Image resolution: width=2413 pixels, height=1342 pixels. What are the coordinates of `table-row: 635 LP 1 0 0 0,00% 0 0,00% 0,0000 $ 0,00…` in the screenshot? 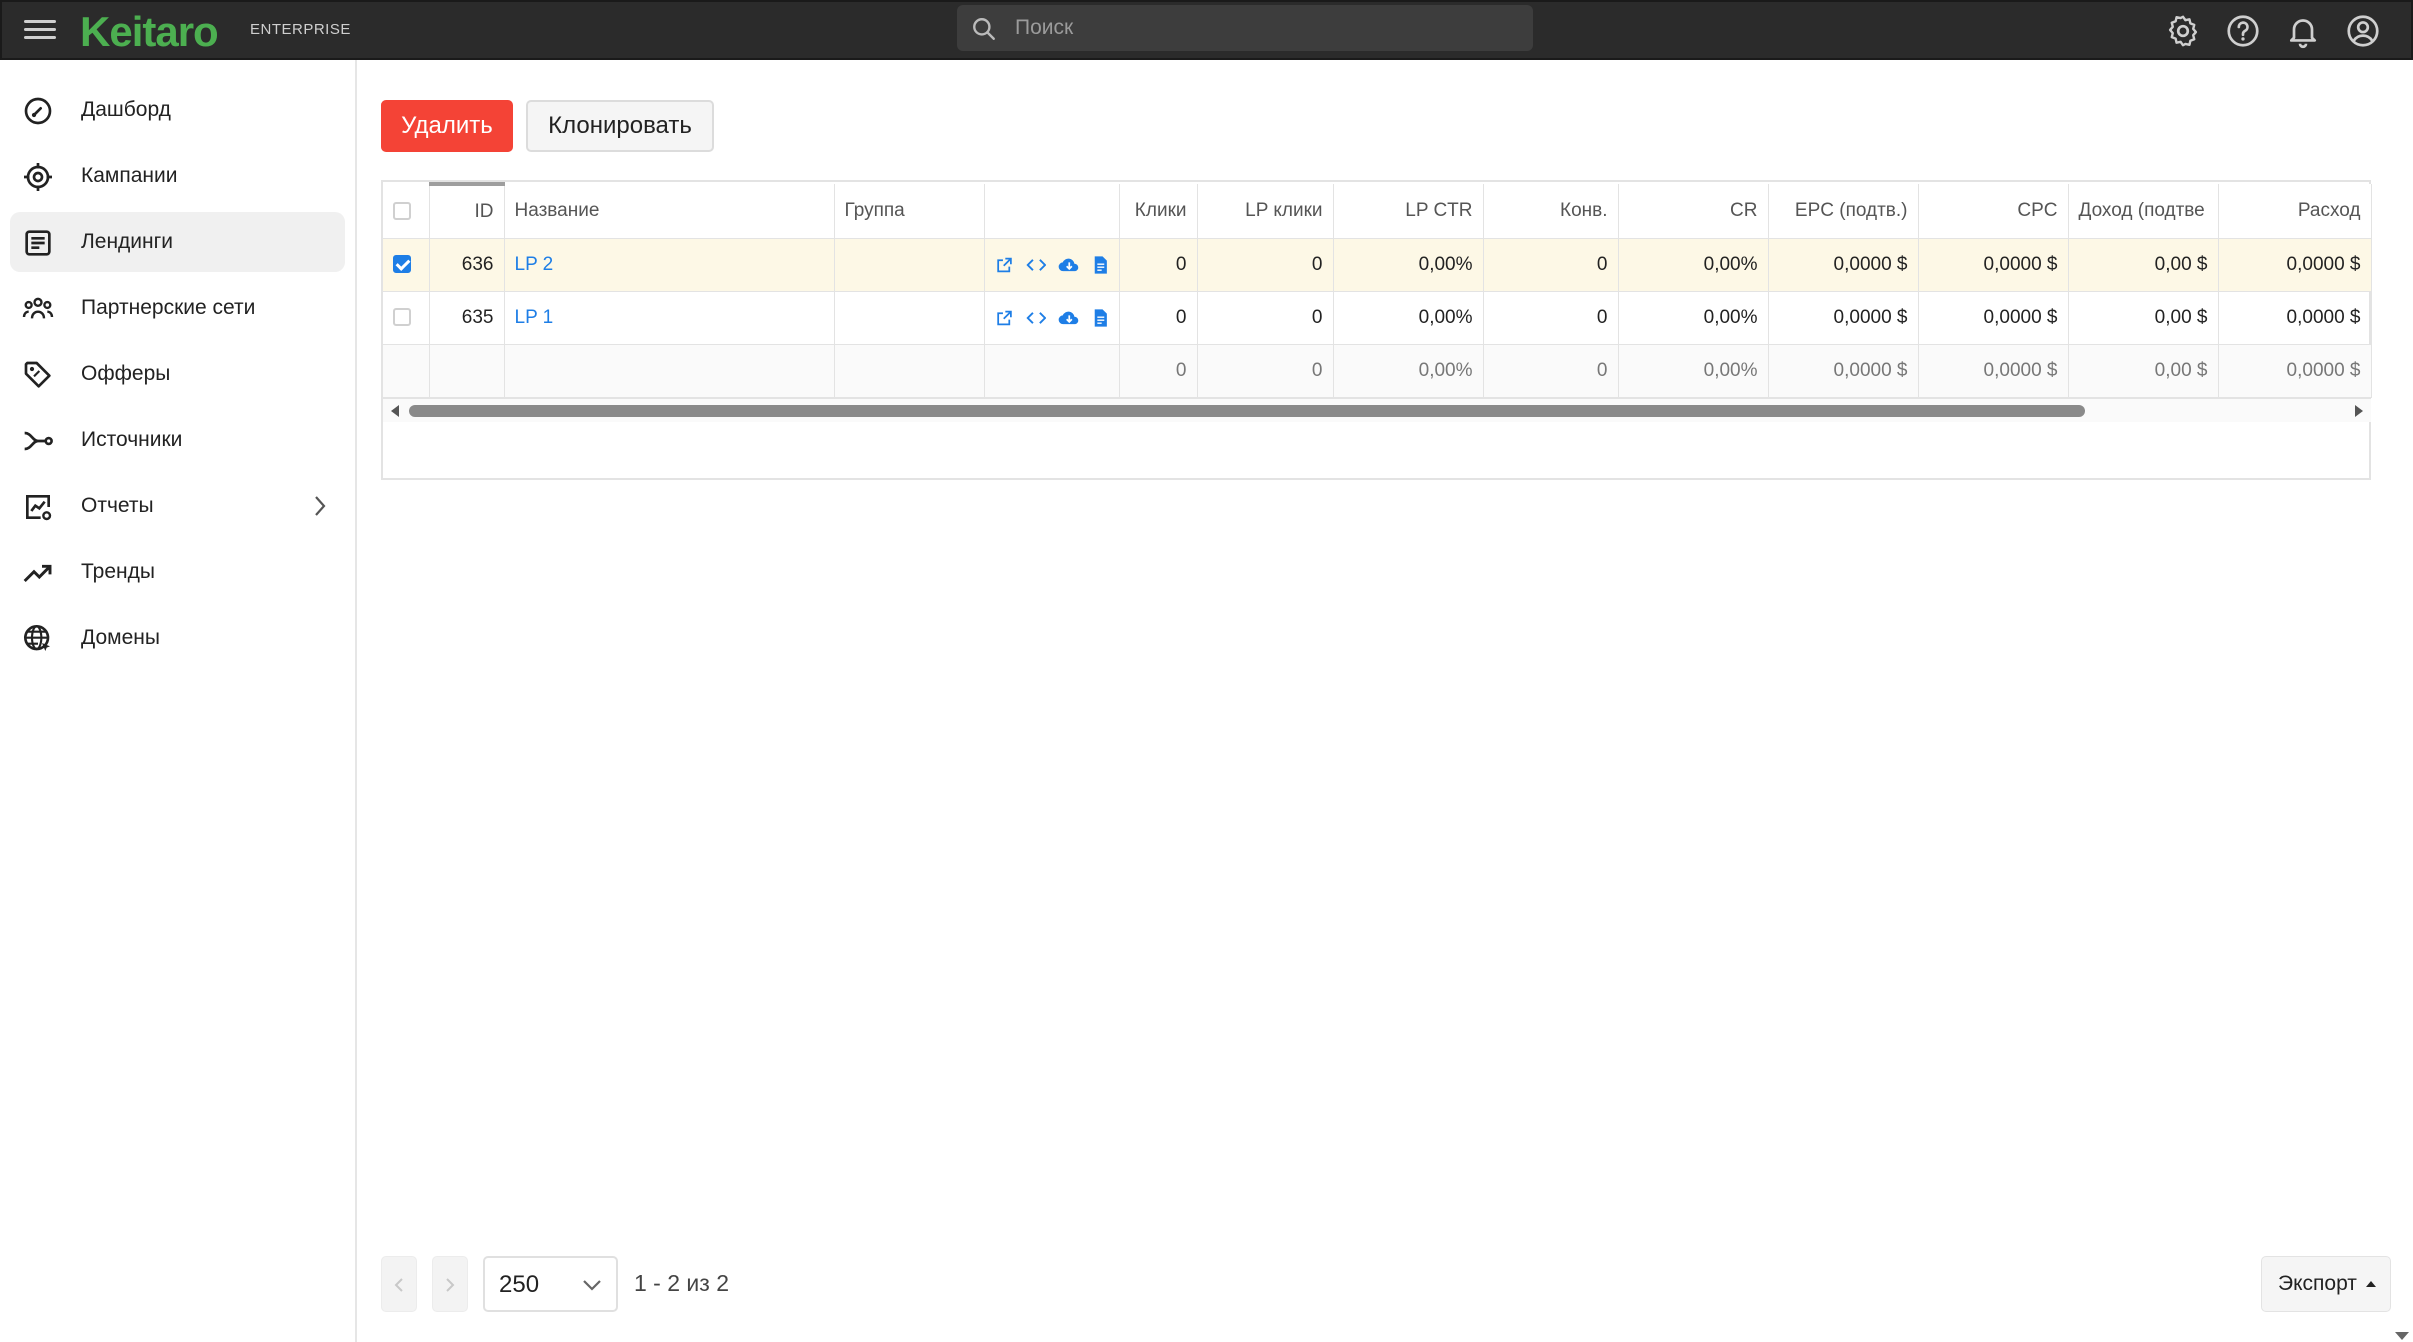 It's located at (1377, 318).